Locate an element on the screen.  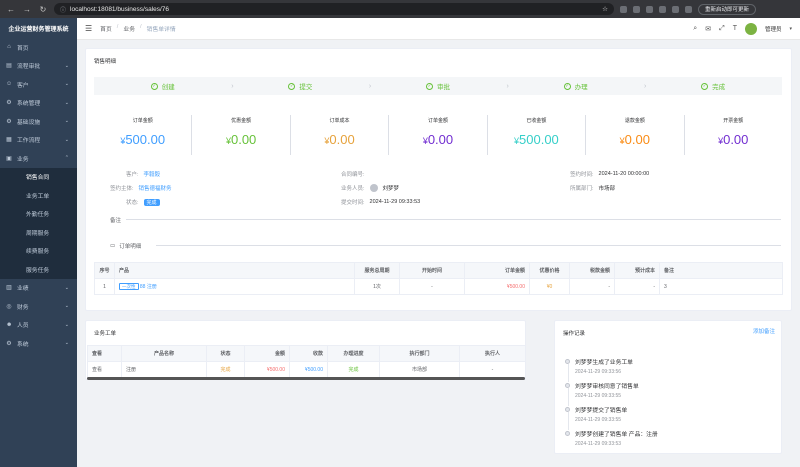
sidebar-item-infra: ⚙ 基础设施 ⌄ is located at coordinates (38, 121).